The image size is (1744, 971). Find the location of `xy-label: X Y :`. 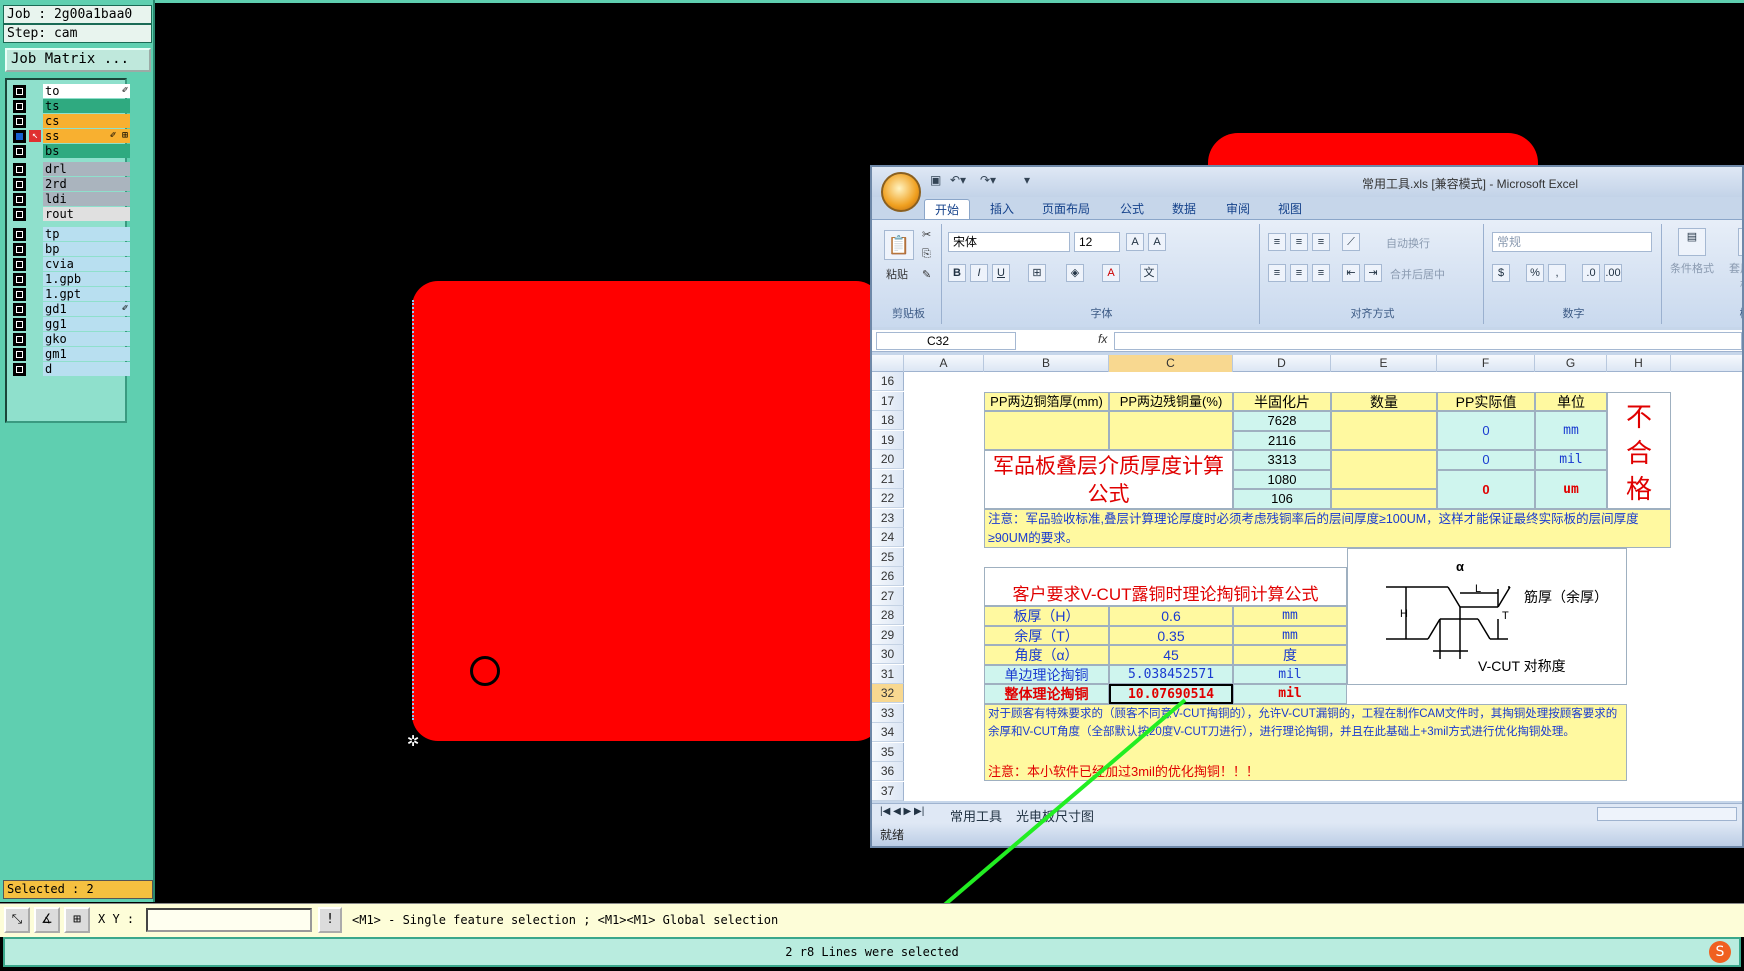

xy-label: X Y : is located at coordinates (116, 919).